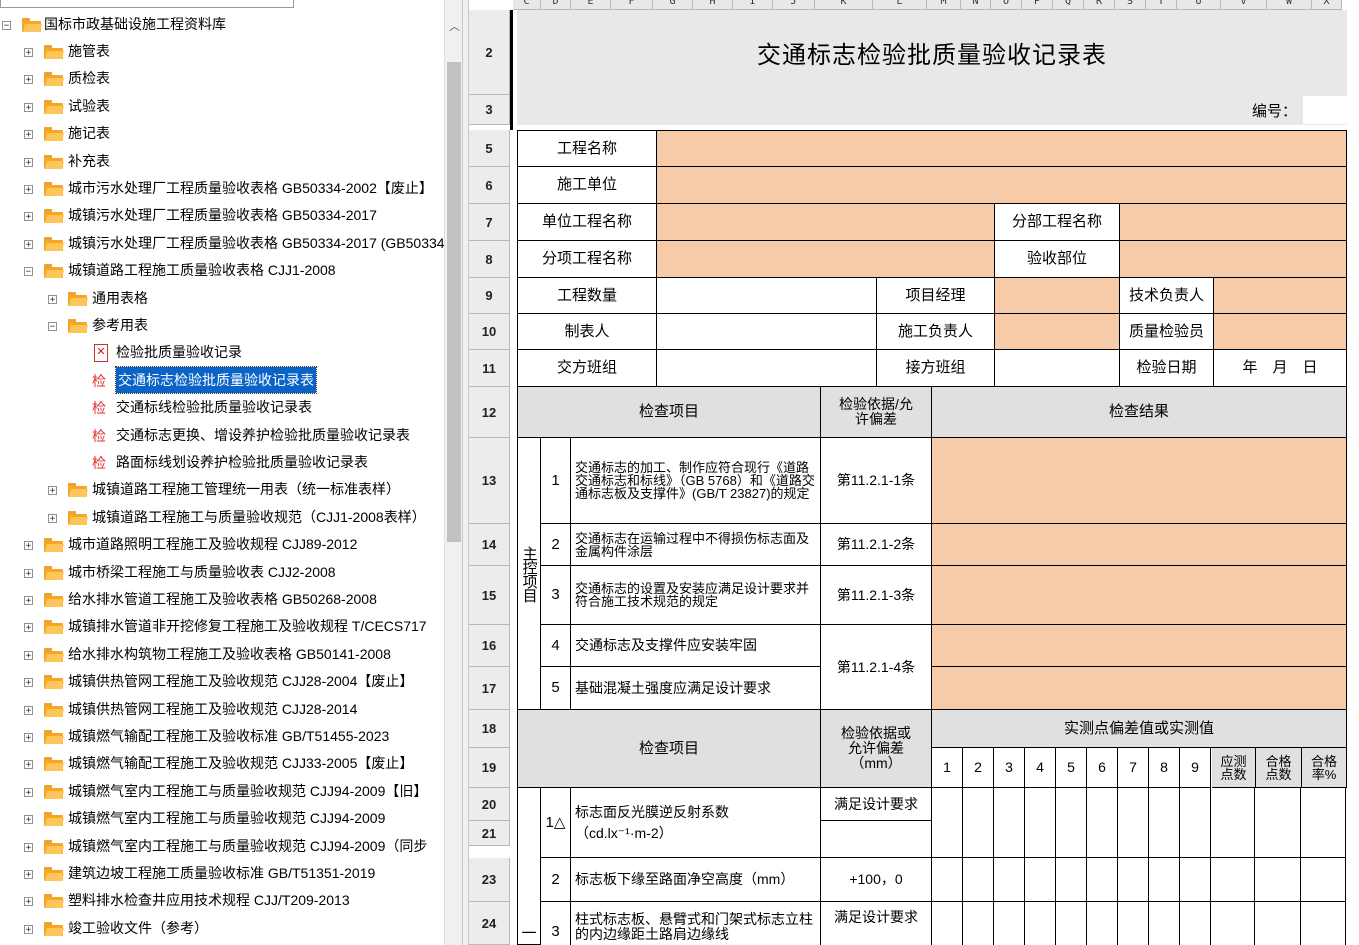 This screenshot has width=1359, height=945. Describe the element at coordinates (147, 4) in the screenshot. I see `search-box` at that location.